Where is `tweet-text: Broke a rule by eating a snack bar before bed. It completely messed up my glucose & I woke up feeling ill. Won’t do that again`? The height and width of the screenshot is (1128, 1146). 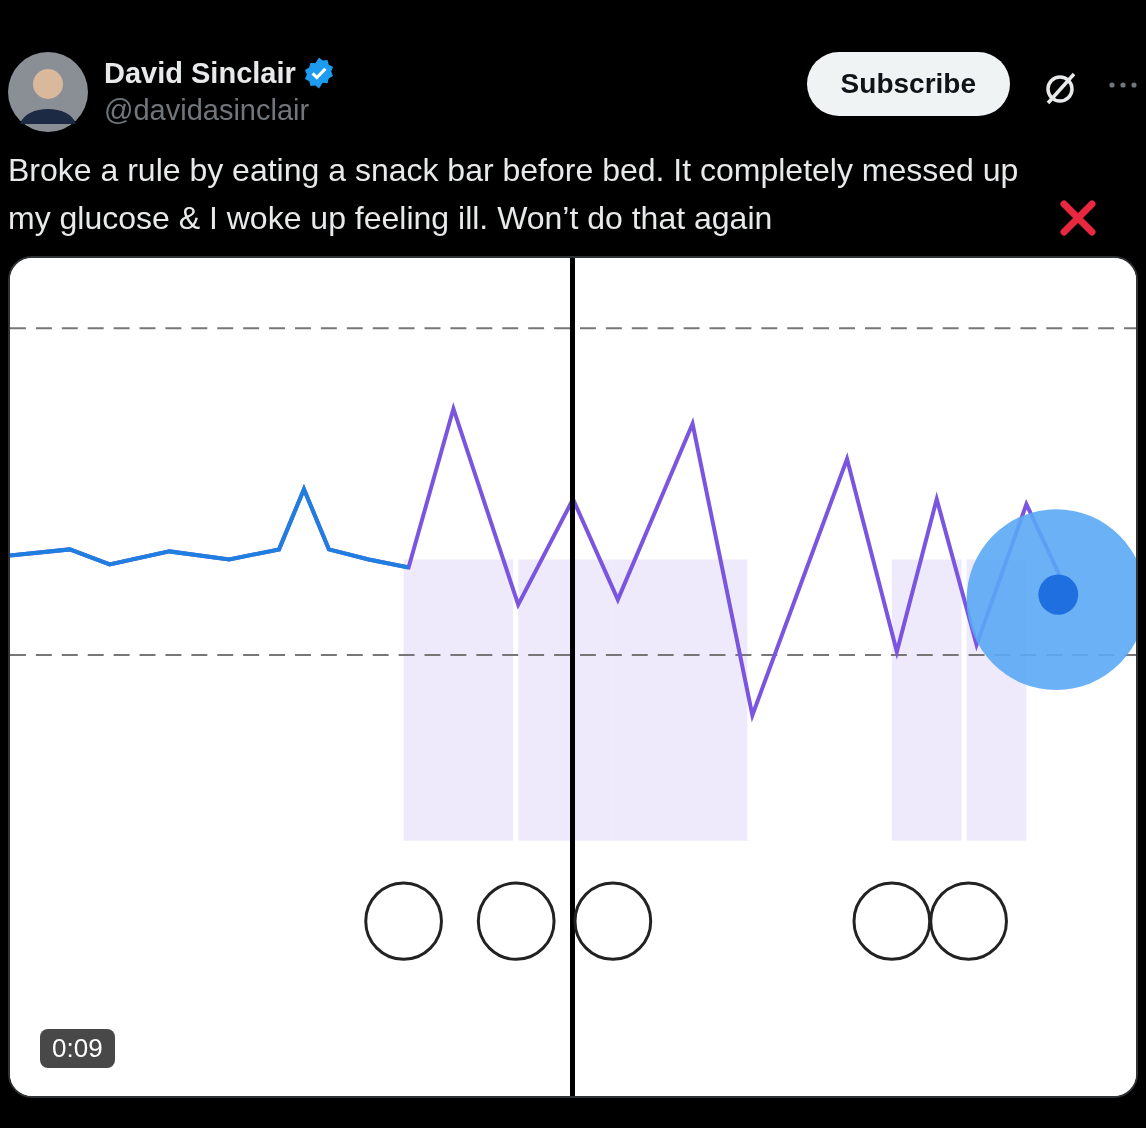
tweet-text: Broke a rule by eating a snack bar before bed. It completely messed up my glucose & I woke up feeling ill. Won’t do that again is located at coordinates (514, 194).